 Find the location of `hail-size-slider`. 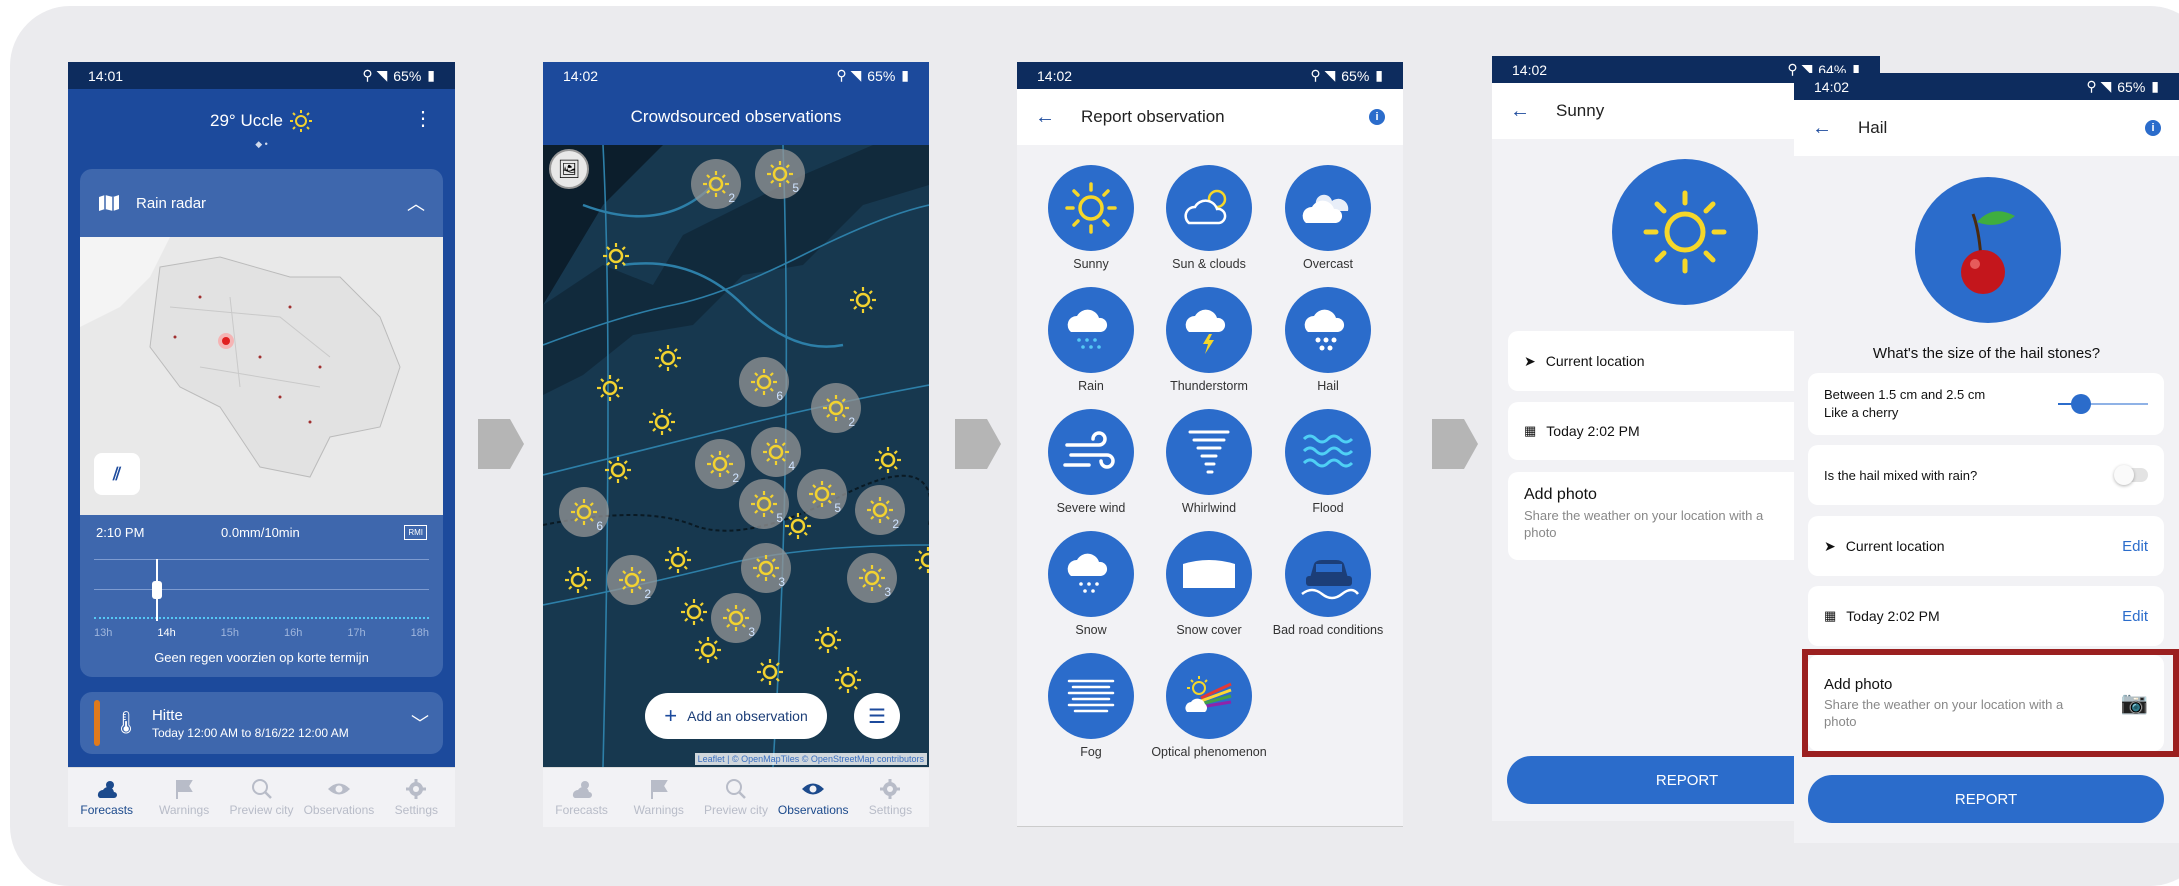

hail-size-slider is located at coordinates (2103, 404).